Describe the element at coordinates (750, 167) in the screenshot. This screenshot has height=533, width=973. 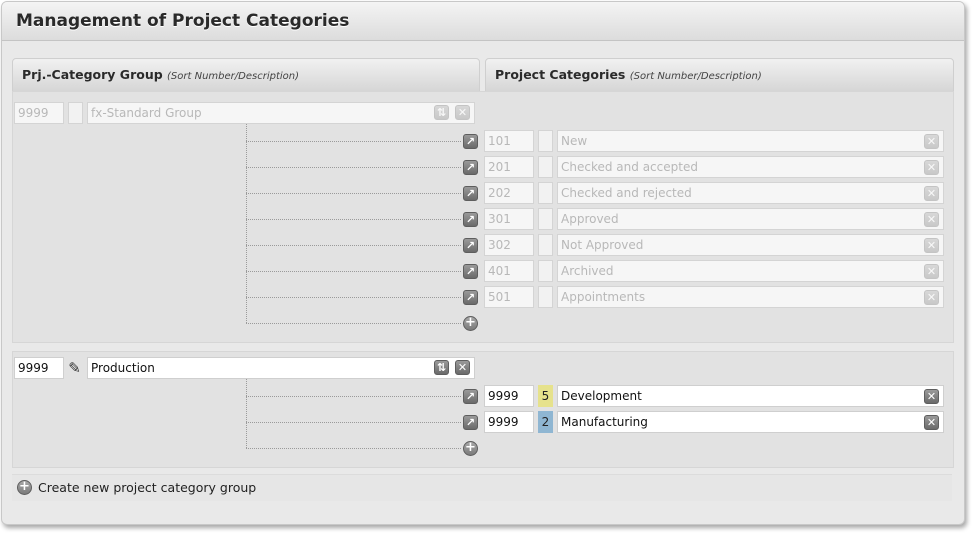
I see `category-name-input: Checked and accepted` at that location.